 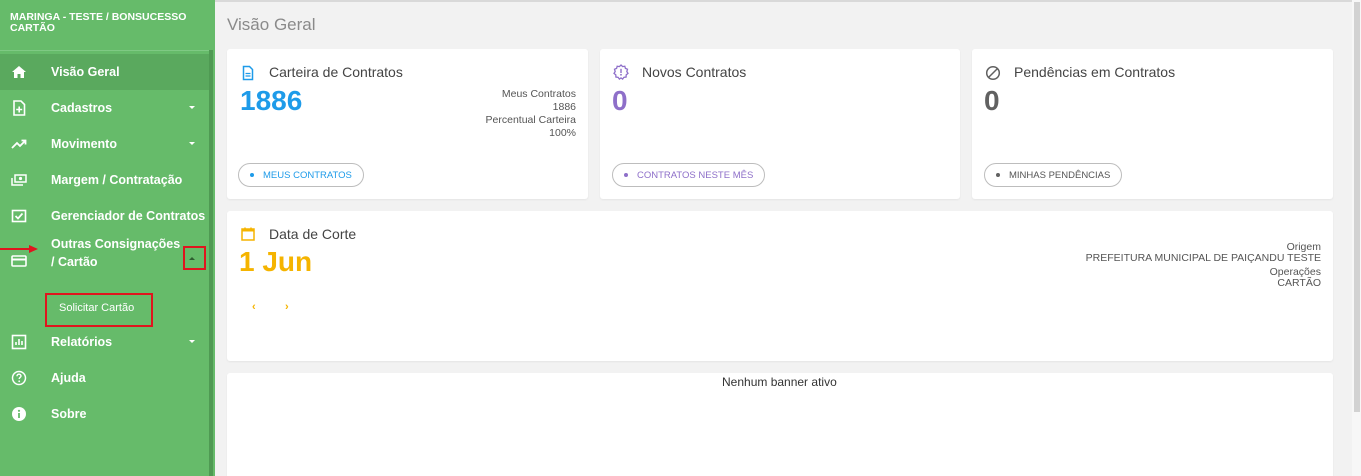 I want to click on sidebar-subitem-label: Solicitar Cartão, so click(x=97, y=308).